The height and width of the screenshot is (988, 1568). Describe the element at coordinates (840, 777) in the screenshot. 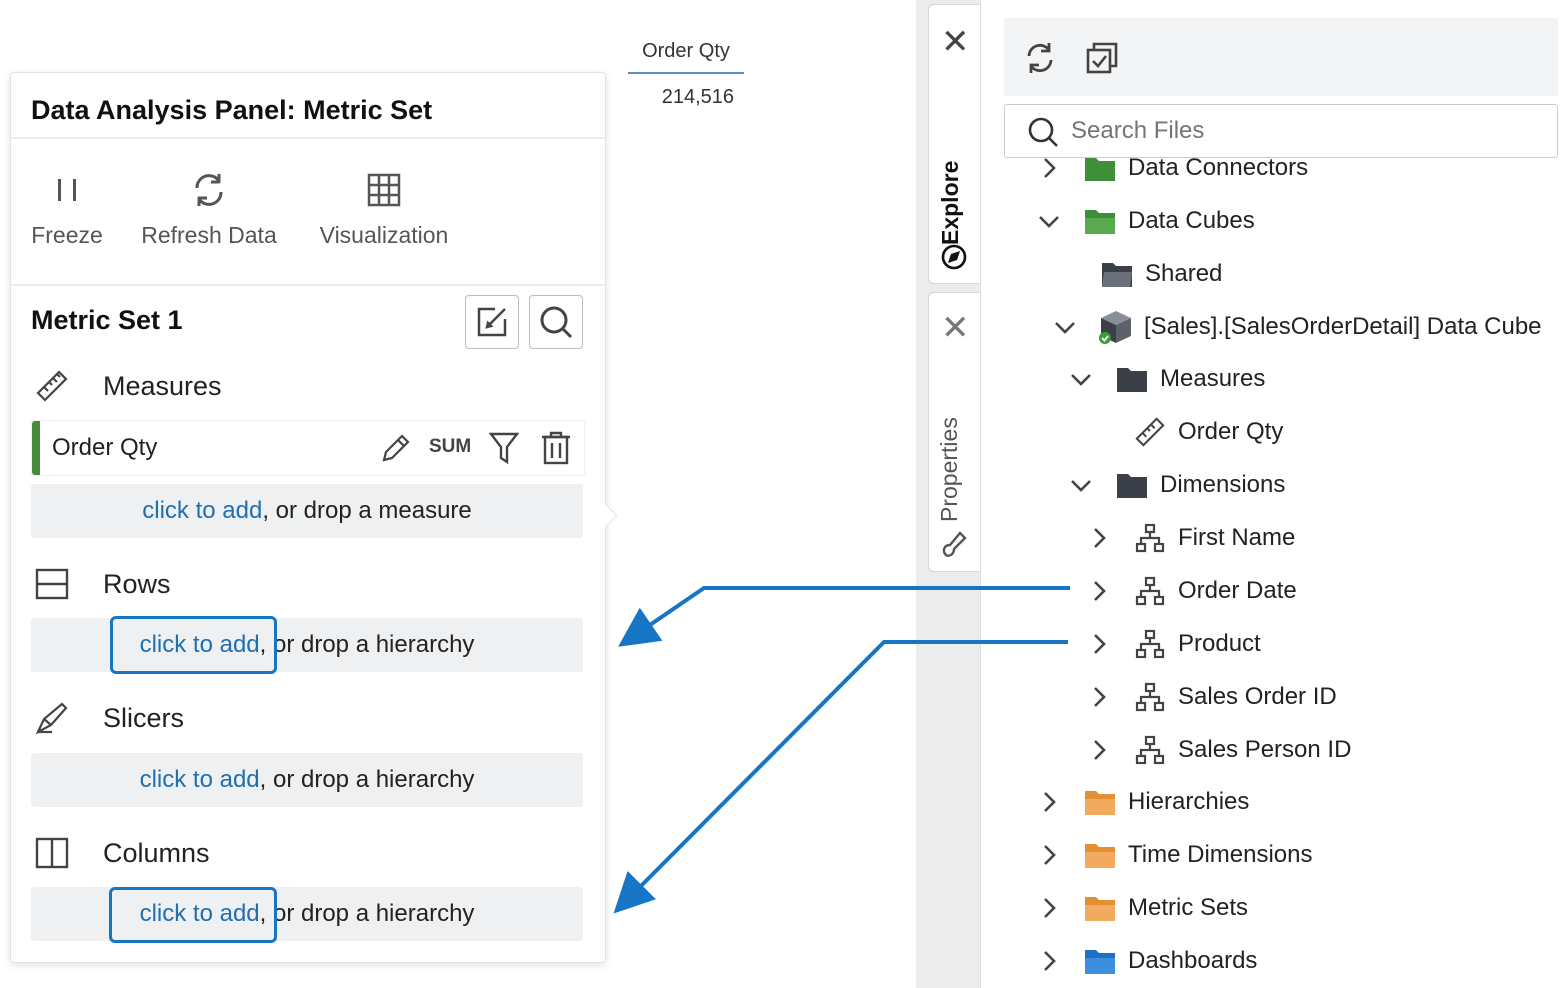

I see `arrow-to-columns` at that location.